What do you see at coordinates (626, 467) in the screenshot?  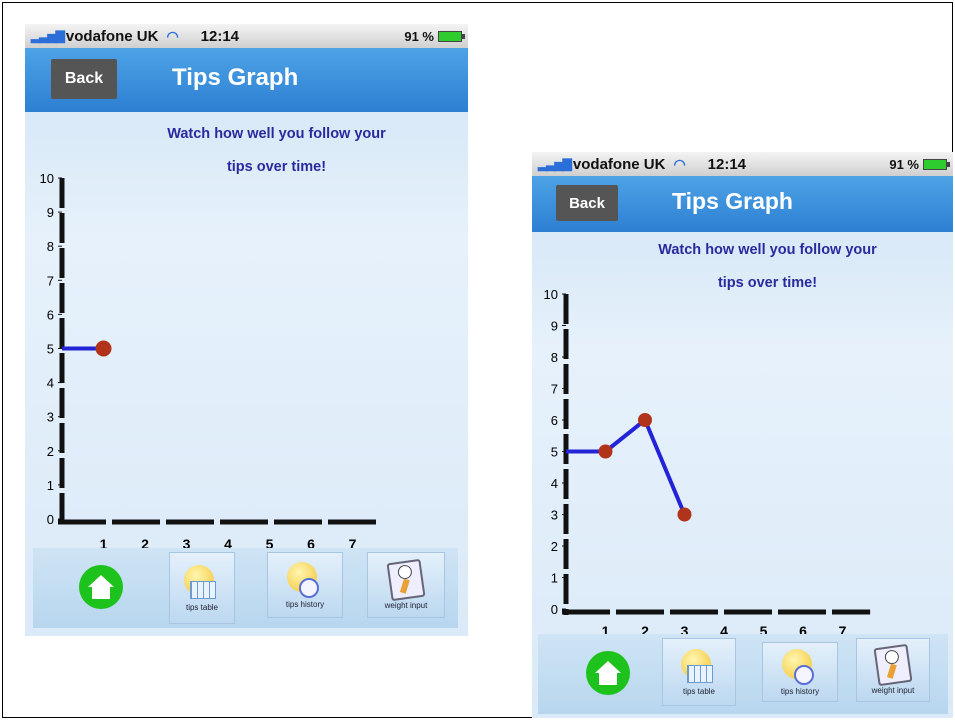 I see `series-line` at bounding box center [626, 467].